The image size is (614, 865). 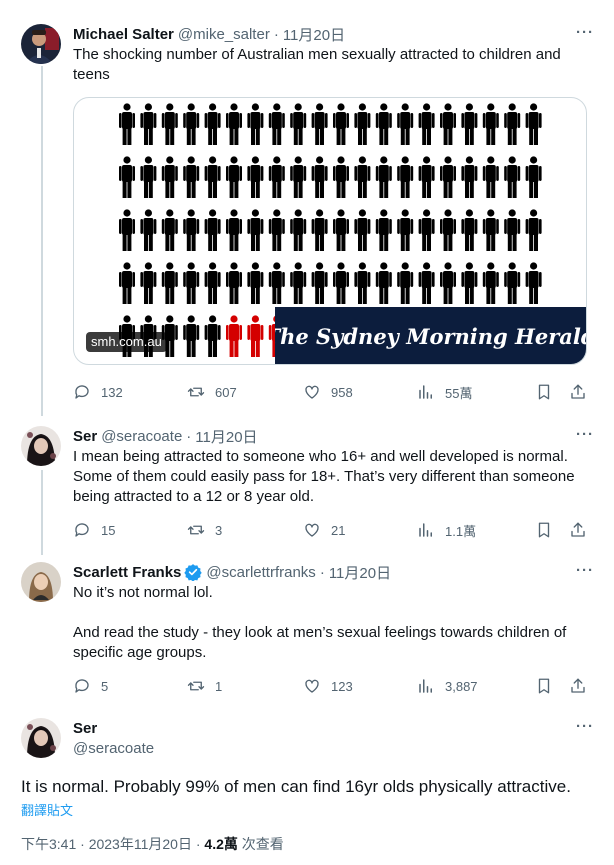 What do you see at coordinates (447, 686) in the screenshot?
I see `views-button: 3,887` at bounding box center [447, 686].